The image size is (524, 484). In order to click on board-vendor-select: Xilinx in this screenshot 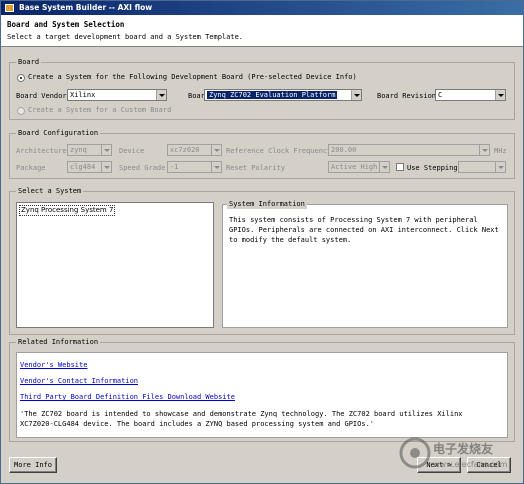, I will do `click(117, 95)`.